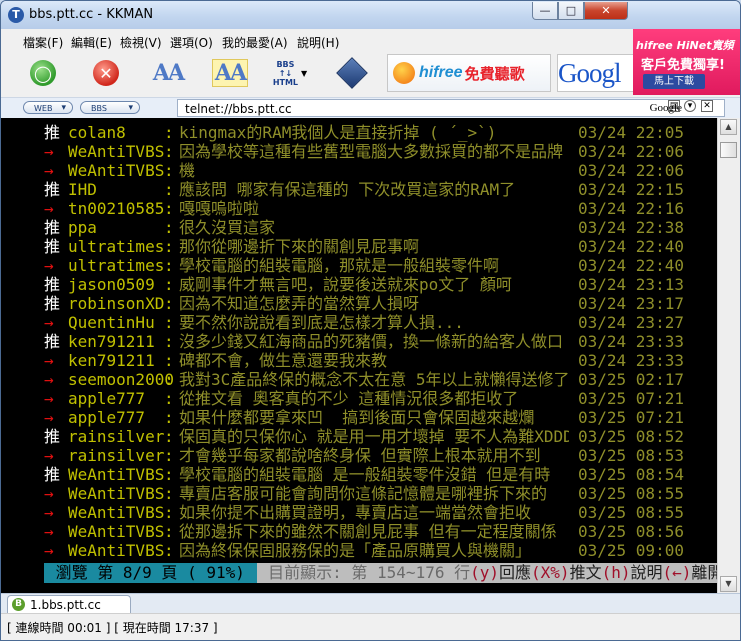  What do you see at coordinates (469, 73) in the screenshot?
I see `hifree-music-button: hifree 免費聽歌` at bounding box center [469, 73].